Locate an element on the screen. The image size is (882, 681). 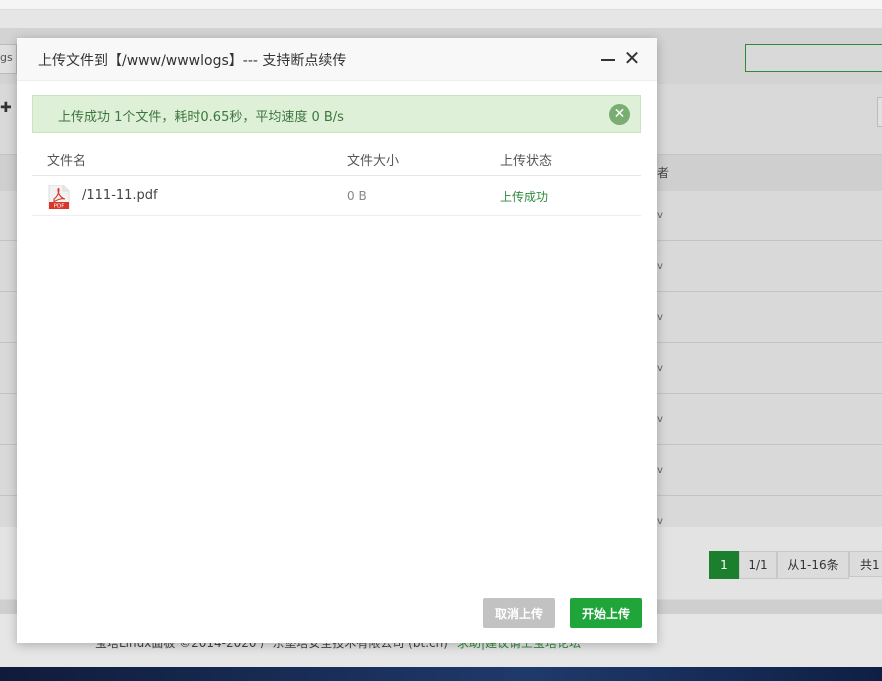
dialog-header: 上传文件到【/www/wwwlogs】--- 支持断点续传 ✕ is located at coordinates (337, 59).